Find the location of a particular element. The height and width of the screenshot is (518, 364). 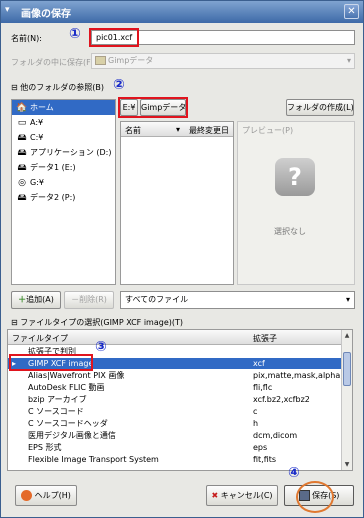

cancel-icon: ✖ is located at coordinates (215, 495).